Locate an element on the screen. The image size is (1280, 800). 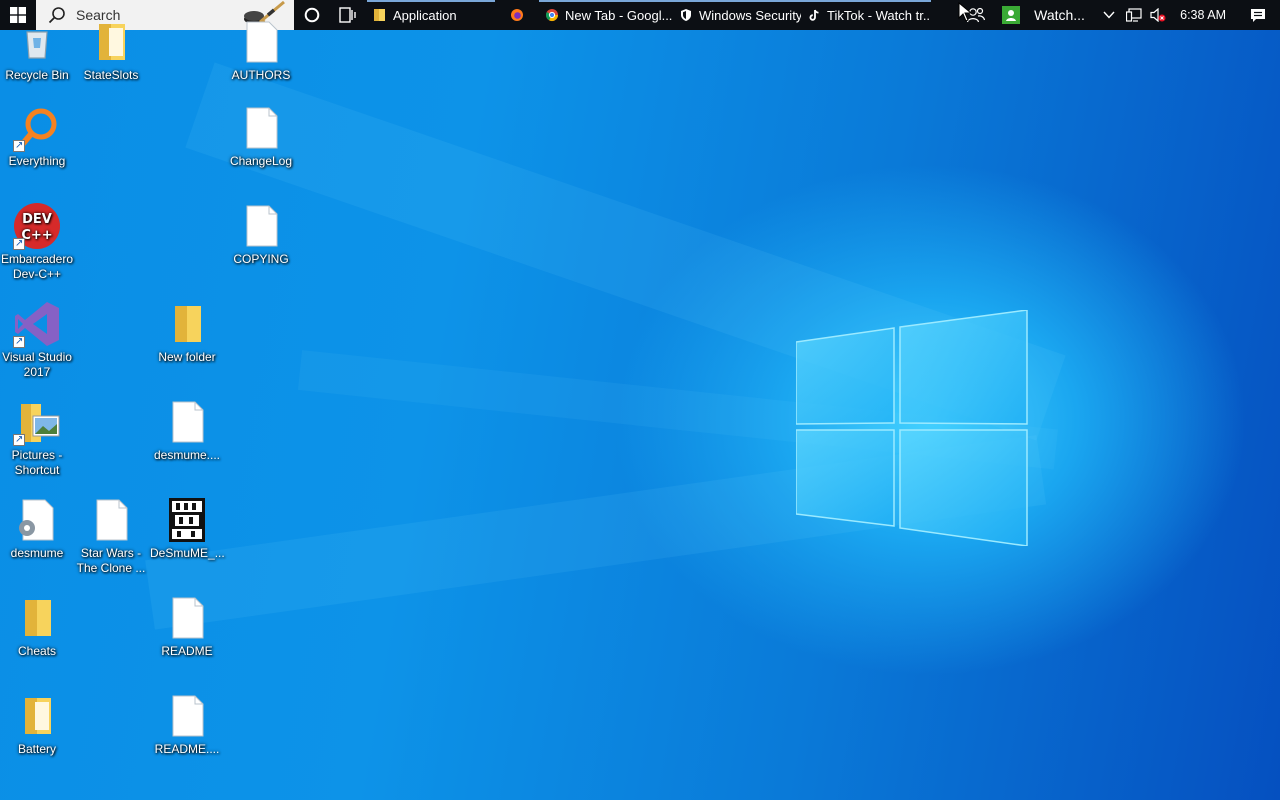
magnifier-orange-icon is located at coordinates (37, 128).